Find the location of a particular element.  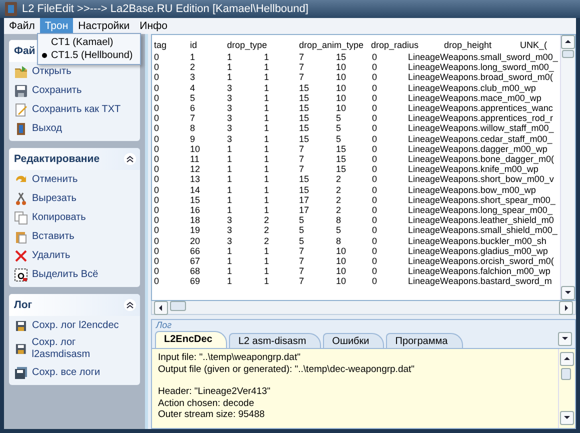

panel-title: Редактирование is located at coordinates (57, 159).